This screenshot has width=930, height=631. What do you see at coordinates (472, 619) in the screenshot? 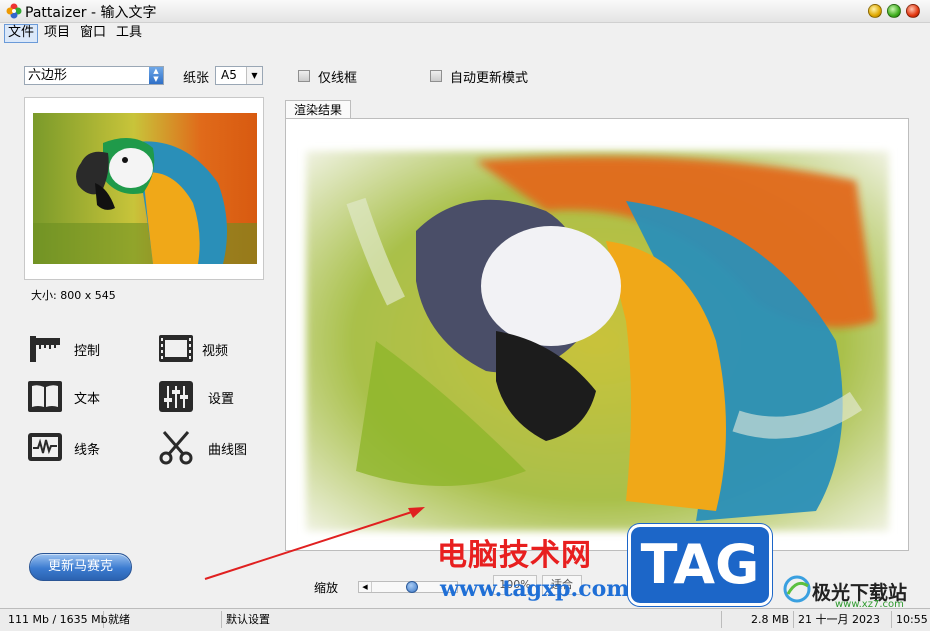
I see `status-preset: 默认设置` at bounding box center [472, 619].